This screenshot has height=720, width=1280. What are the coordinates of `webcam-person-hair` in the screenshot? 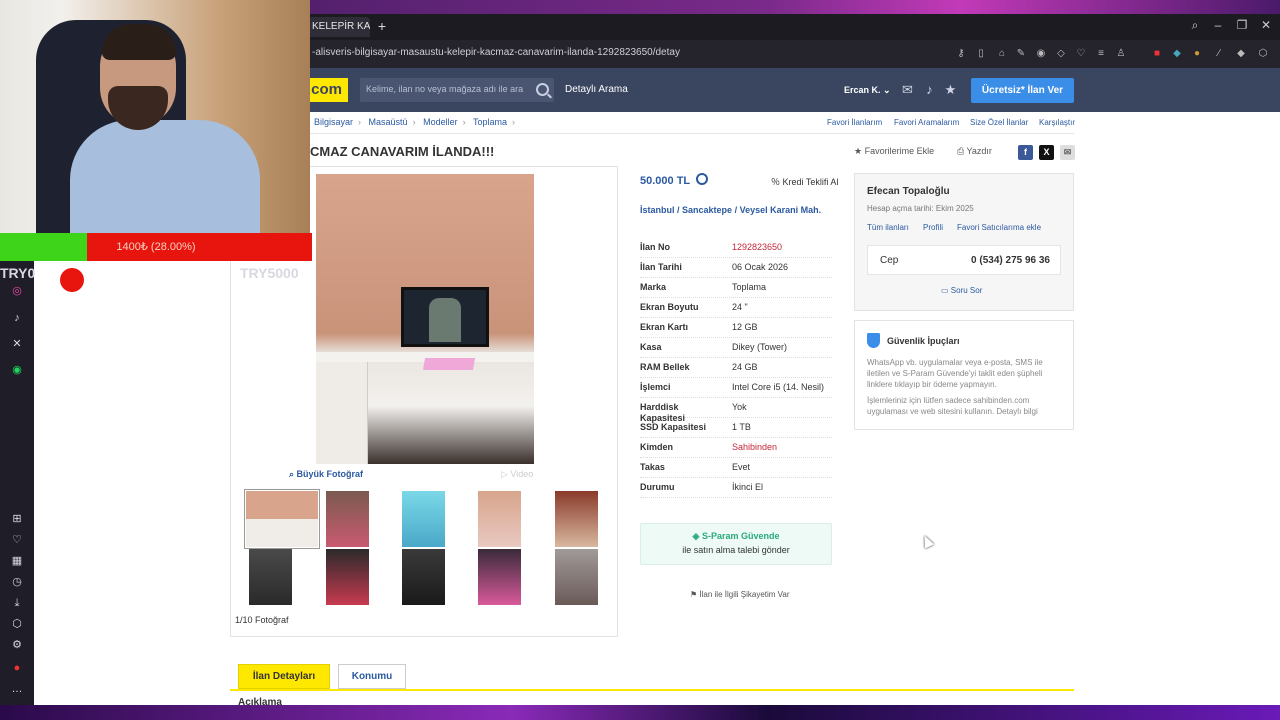 It's located at (139, 42).